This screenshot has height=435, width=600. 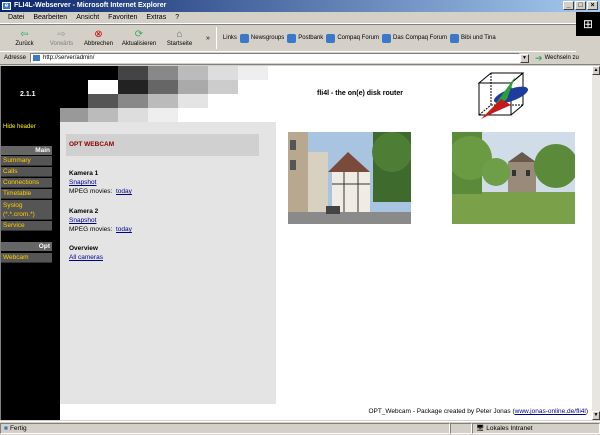 I want to click on version-label: 2.1.1, so click(x=28, y=94).